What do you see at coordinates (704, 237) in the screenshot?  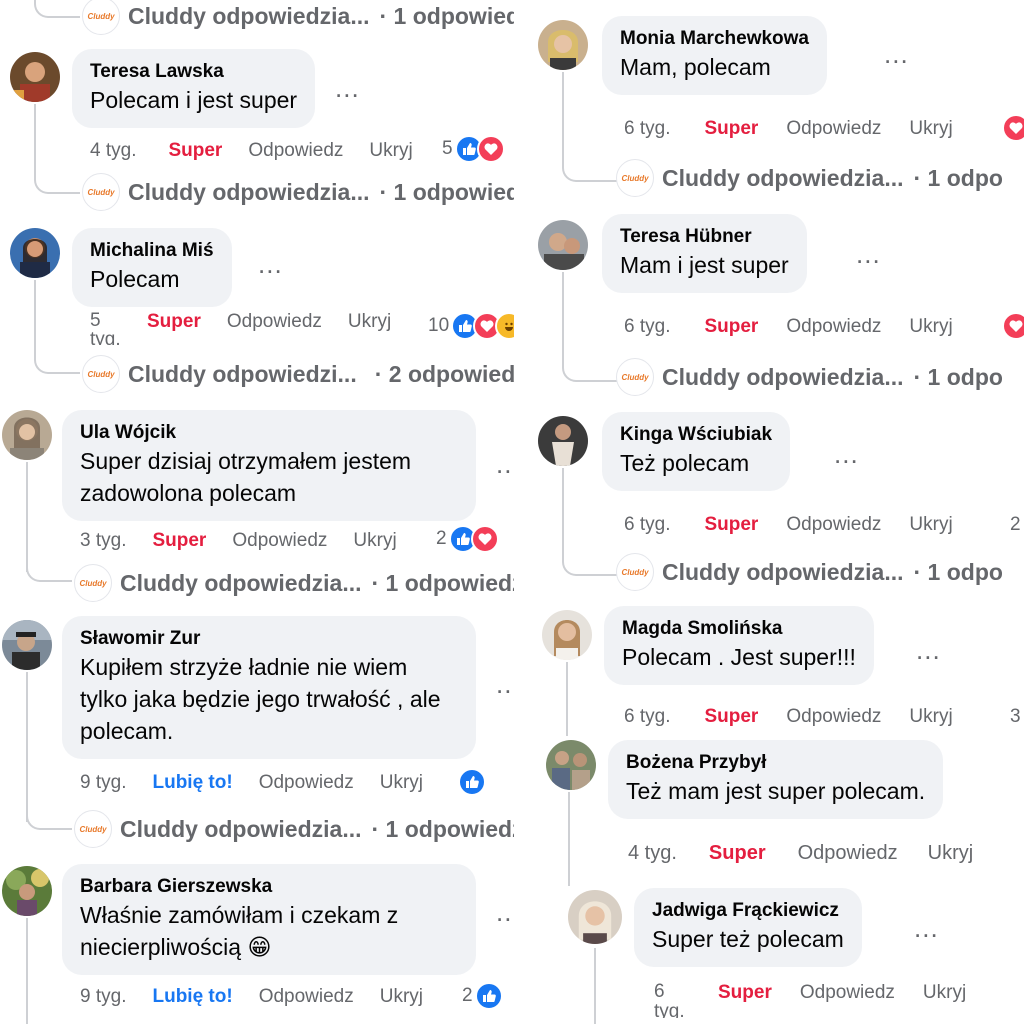 I see `comment-author: Teresa Hübner` at bounding box center [704, 237].